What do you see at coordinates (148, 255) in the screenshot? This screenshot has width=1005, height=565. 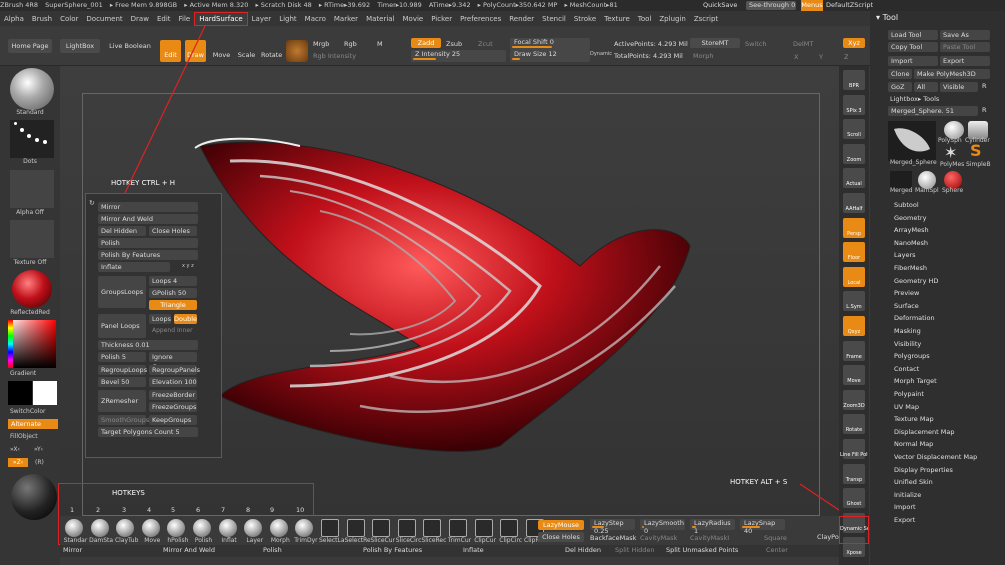 I see `polish-features-button: Polish By Features` at bounding box center [148, 255].